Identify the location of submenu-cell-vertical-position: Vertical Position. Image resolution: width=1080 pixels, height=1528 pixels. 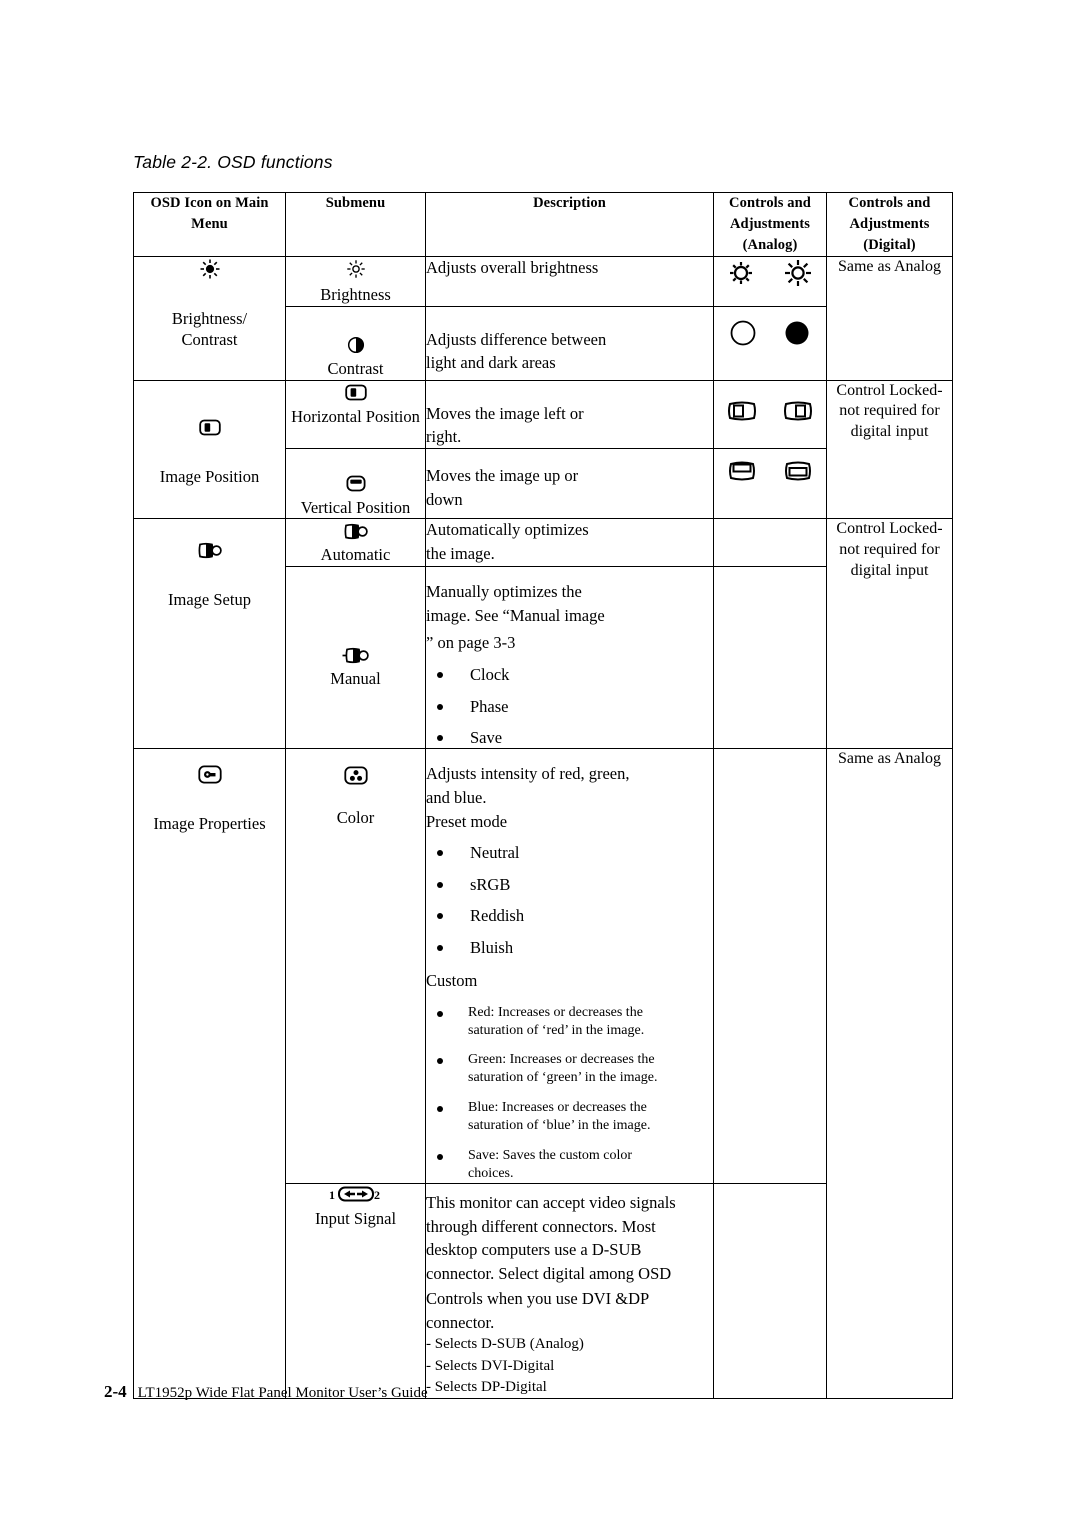
(355, 483).